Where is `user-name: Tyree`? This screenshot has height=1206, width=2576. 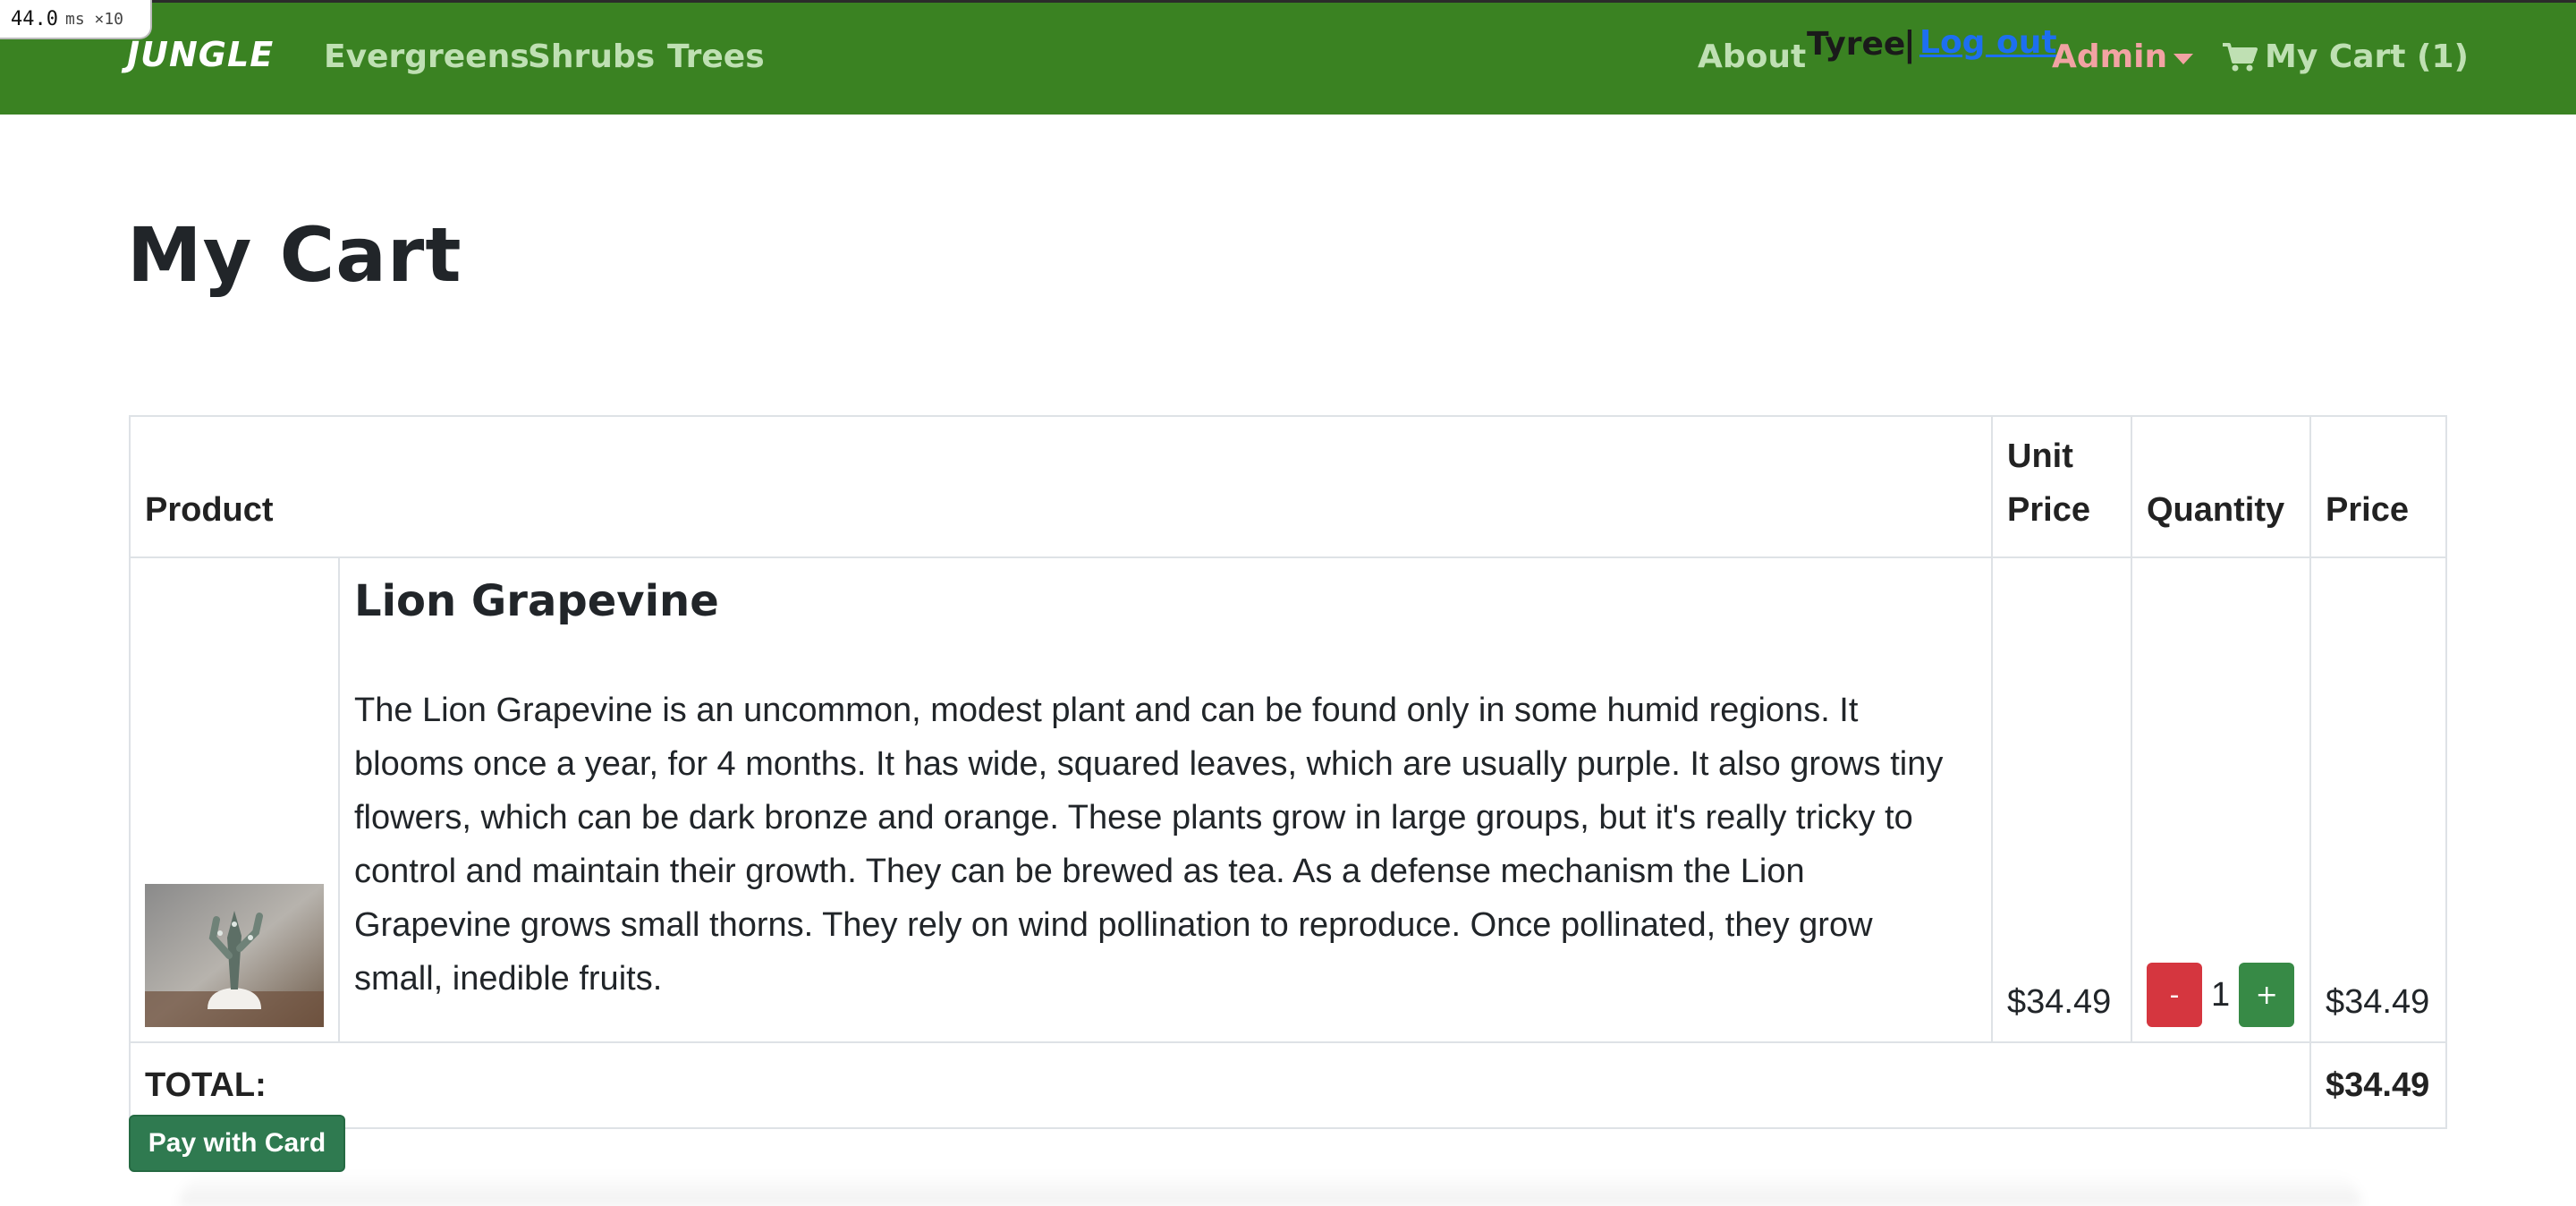
user-name: Tyree is located at coordinates (1856, 44).